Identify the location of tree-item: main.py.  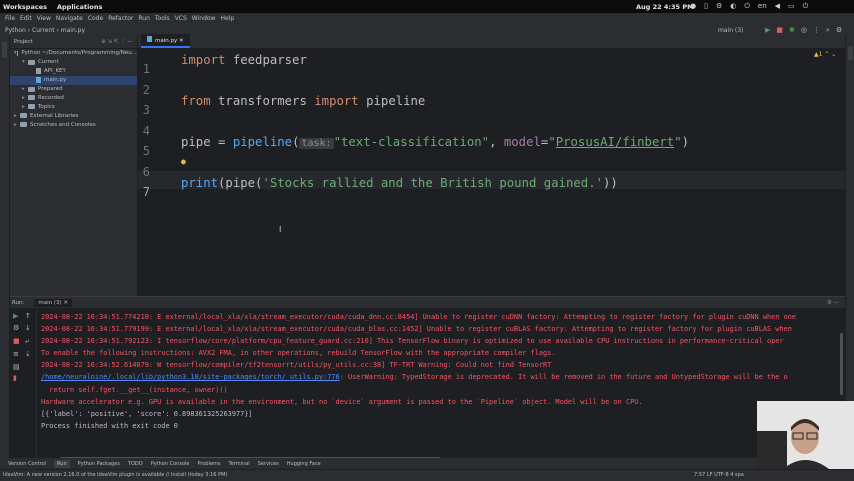
(73, 80).